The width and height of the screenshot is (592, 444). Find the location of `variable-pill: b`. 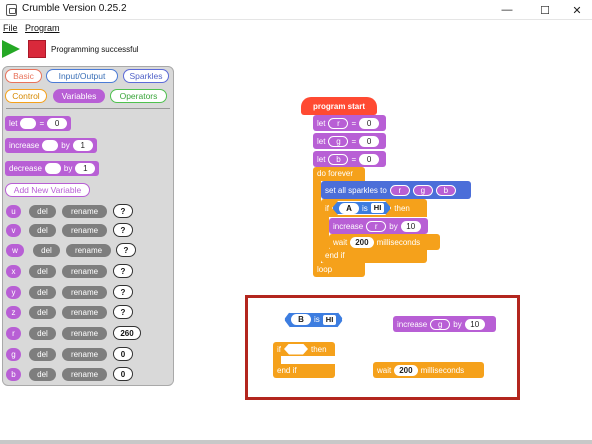

variable-pill: b is located at coordinates (13, 374).